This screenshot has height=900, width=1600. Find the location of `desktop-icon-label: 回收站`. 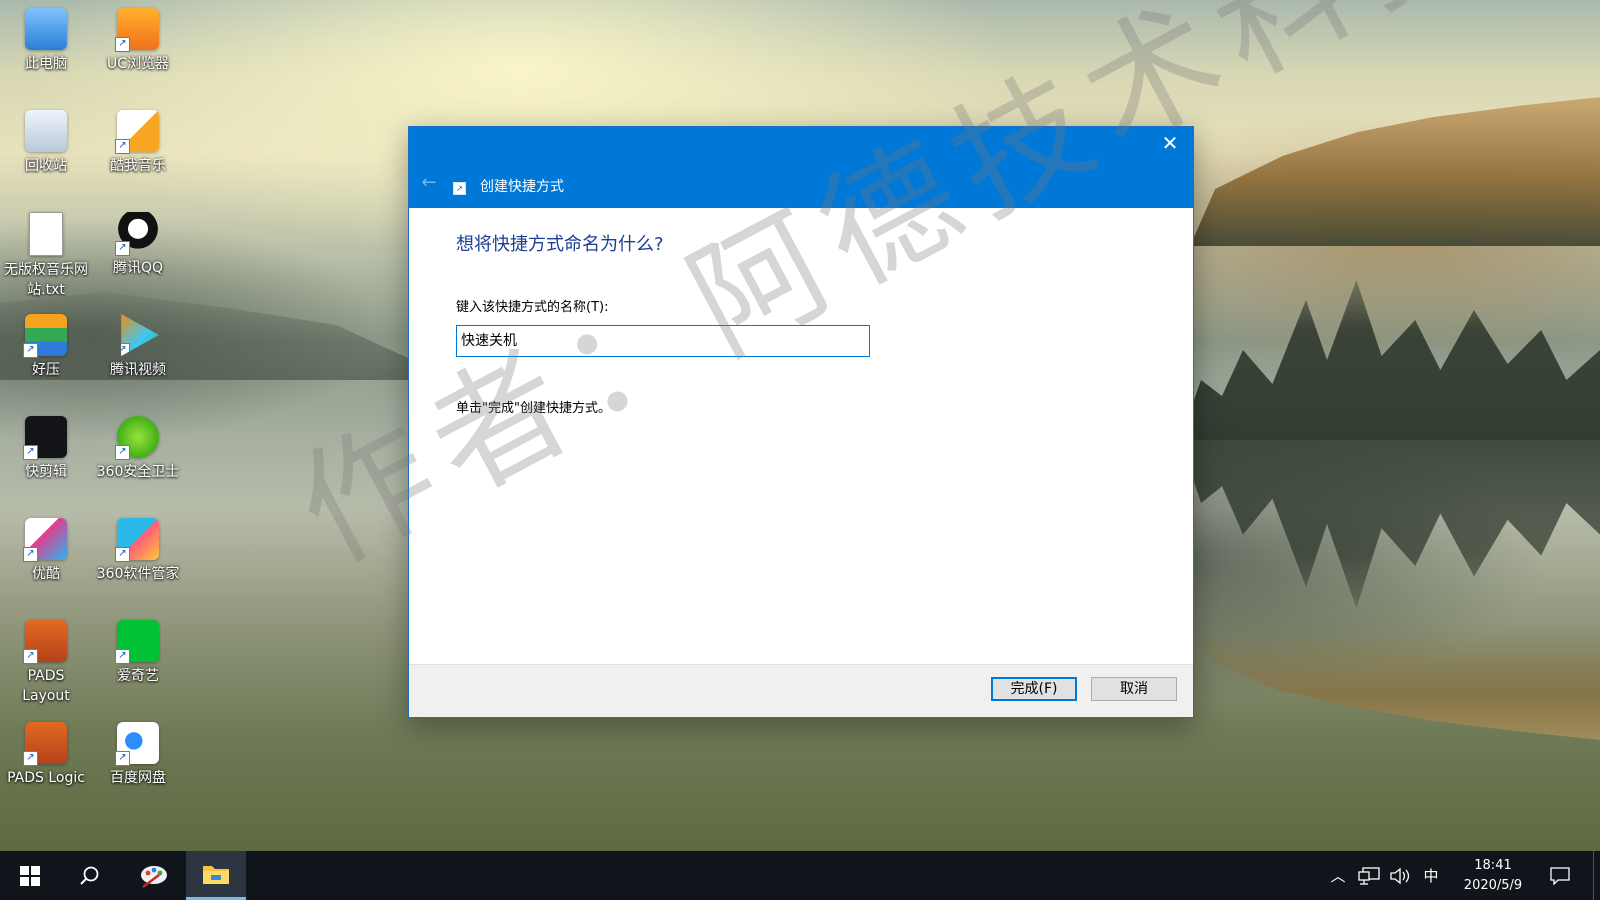

desktop-icon-label: 回收站 is located at coordinates (46, 166).